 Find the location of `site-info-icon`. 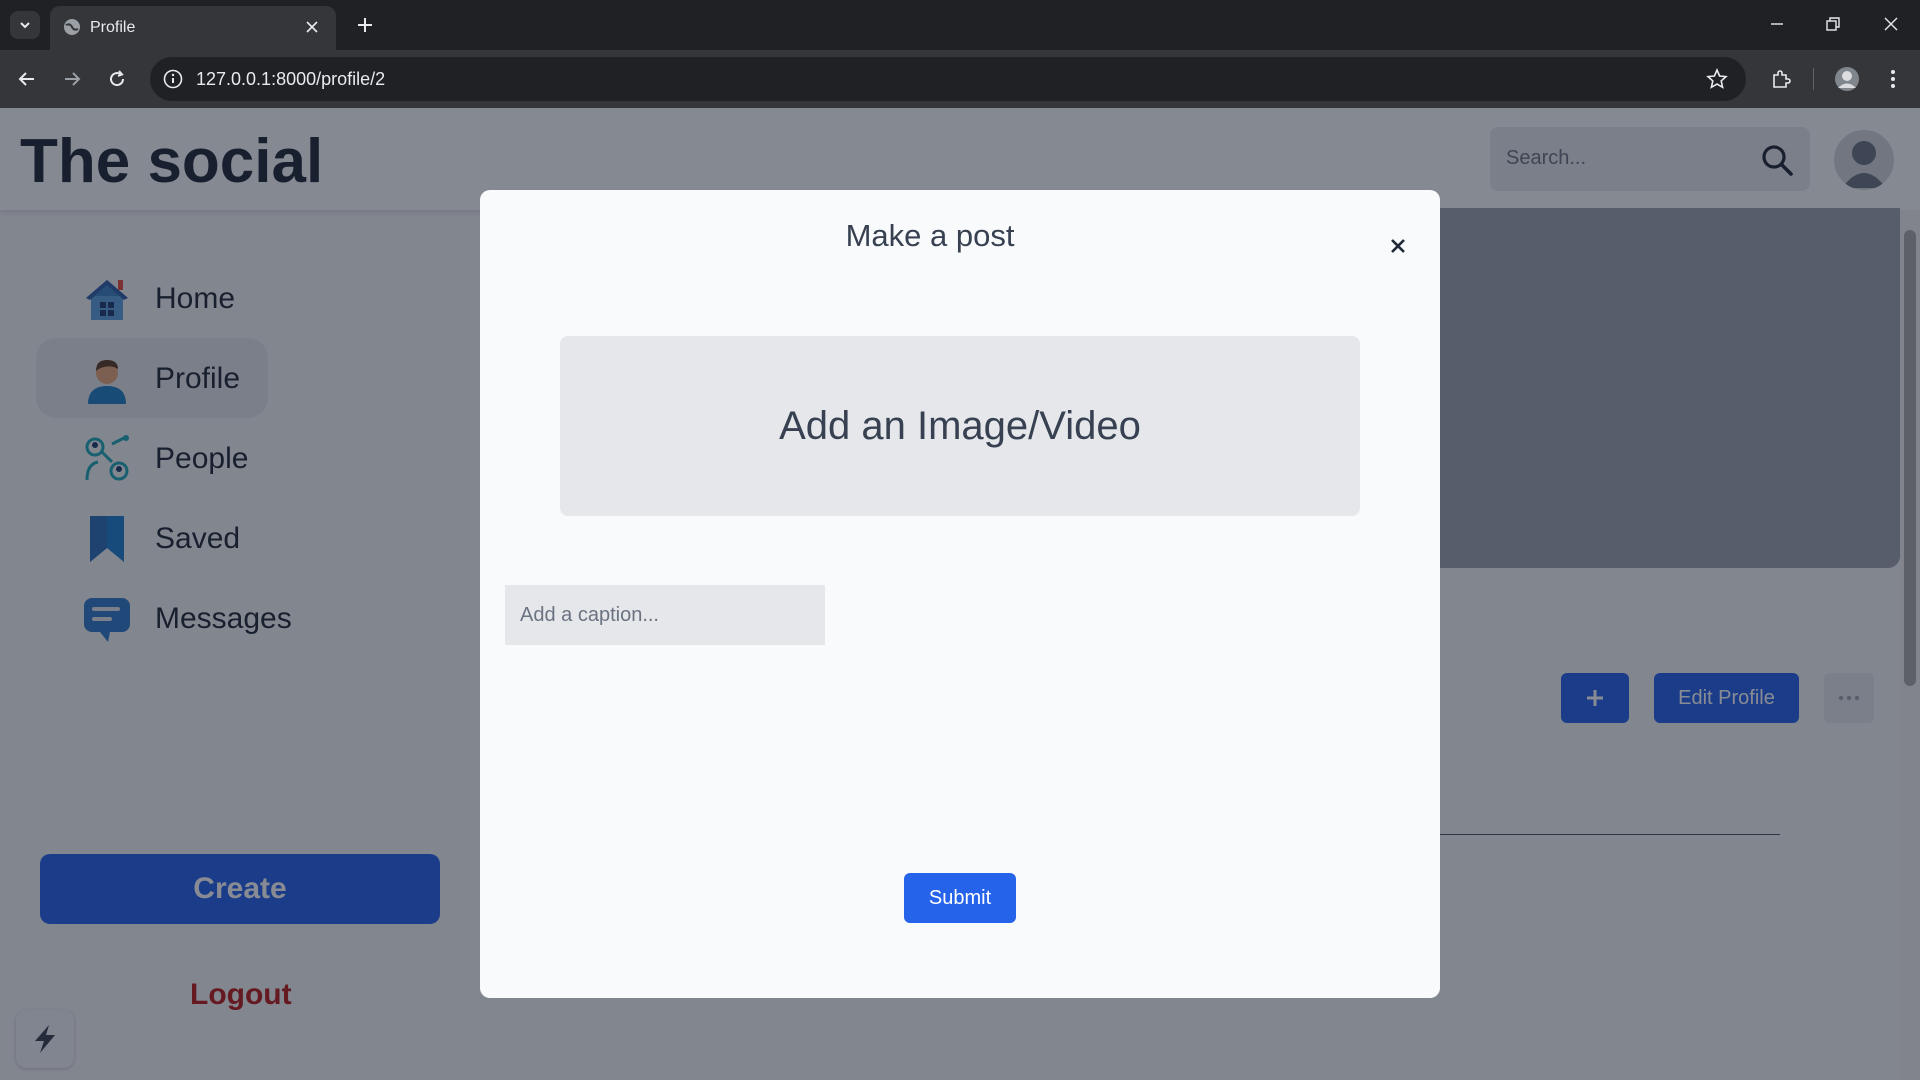

site-info-icon is located at coordinates (173, 79).